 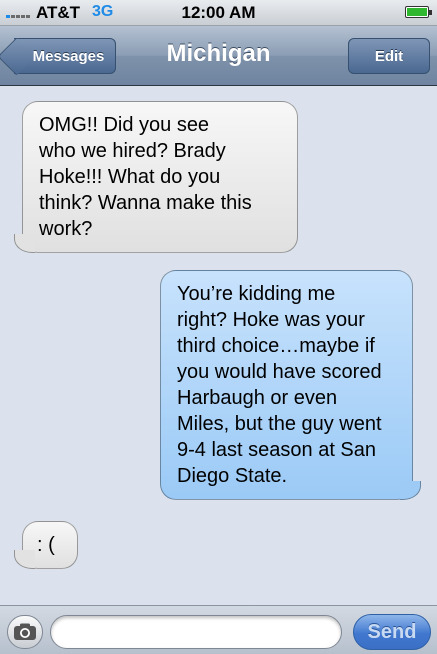 What do you see at coordinates (218, 56) in the screenshot?
I see `nav-bar: Messages Michigan Edit` at bounding box center [218, 56].